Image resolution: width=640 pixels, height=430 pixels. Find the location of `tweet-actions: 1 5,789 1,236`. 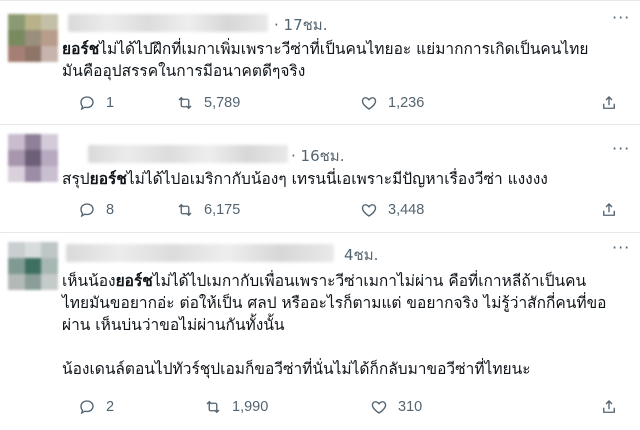

tweet-actions: 1 5,789 1,236 is located at coordinates (346, 103).